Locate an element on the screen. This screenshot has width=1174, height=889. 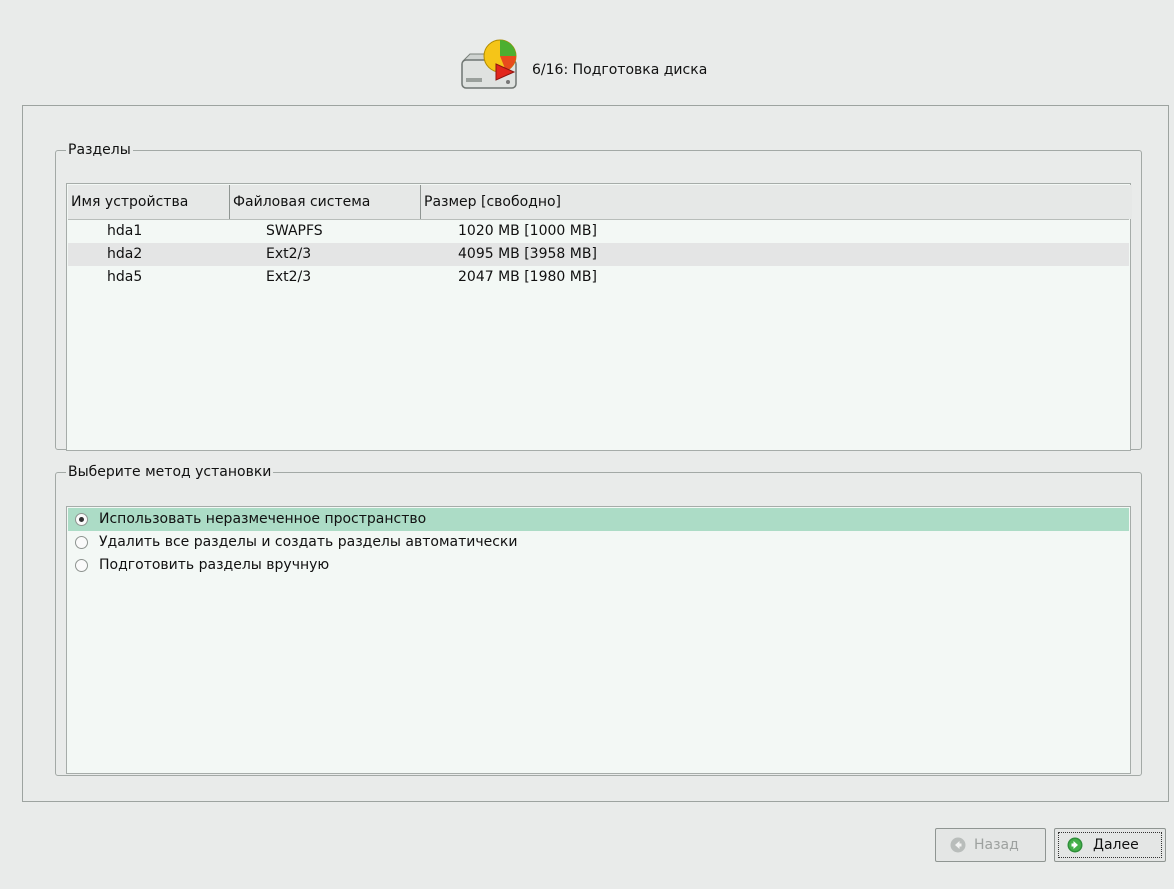
next-button: Далее is located at coordinates (1110, 845).